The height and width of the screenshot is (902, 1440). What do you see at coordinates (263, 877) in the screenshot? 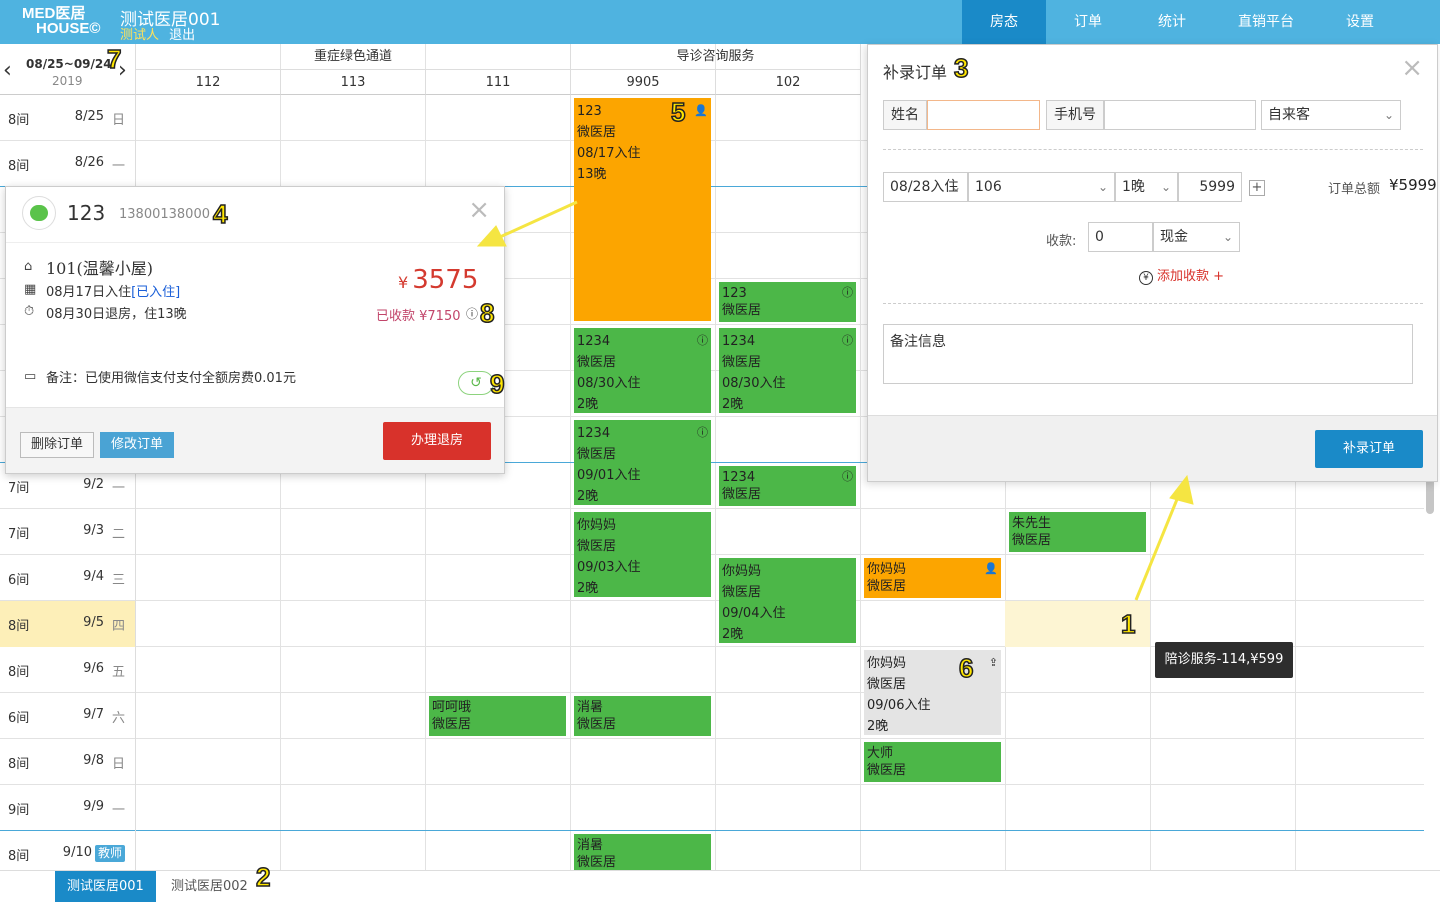
I see `annotation-2: 2` at bounding box center [263, 877].